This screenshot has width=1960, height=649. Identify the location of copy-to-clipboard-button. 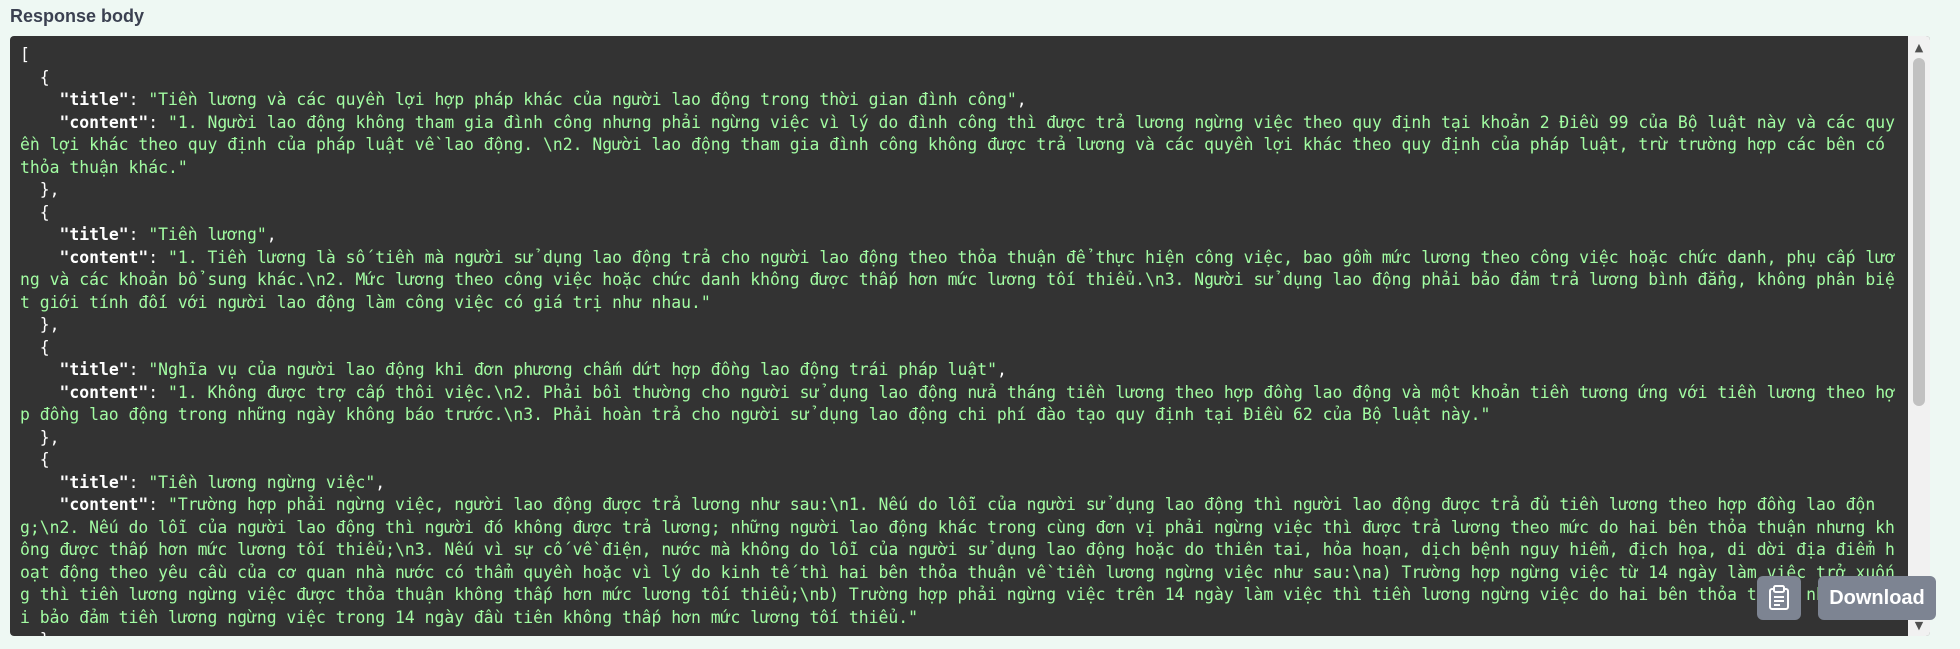
(1779, 598).